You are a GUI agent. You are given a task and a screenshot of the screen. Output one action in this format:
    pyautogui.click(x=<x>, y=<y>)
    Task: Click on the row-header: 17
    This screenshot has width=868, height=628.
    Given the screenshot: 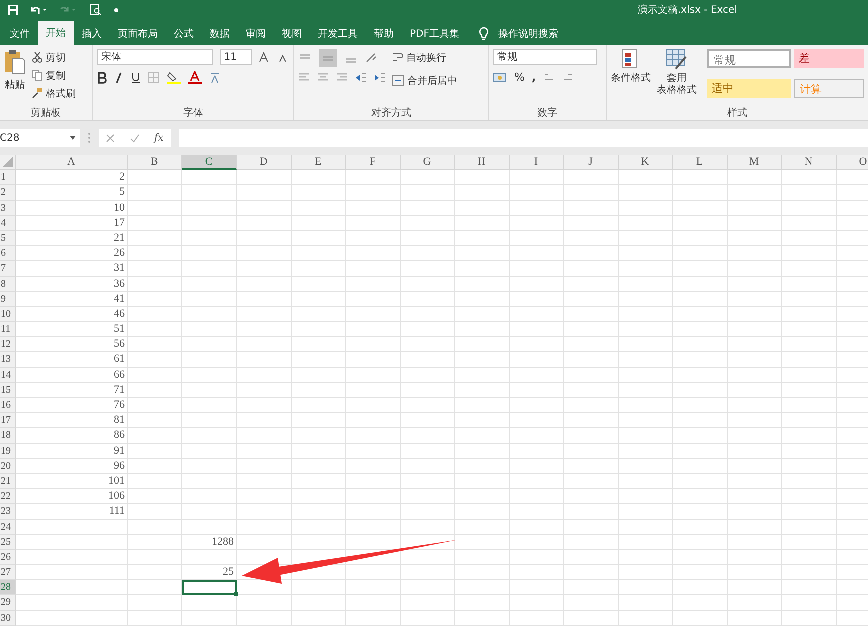 What is the action you would take?
    pyautogui.click(x=8, y=420)
    